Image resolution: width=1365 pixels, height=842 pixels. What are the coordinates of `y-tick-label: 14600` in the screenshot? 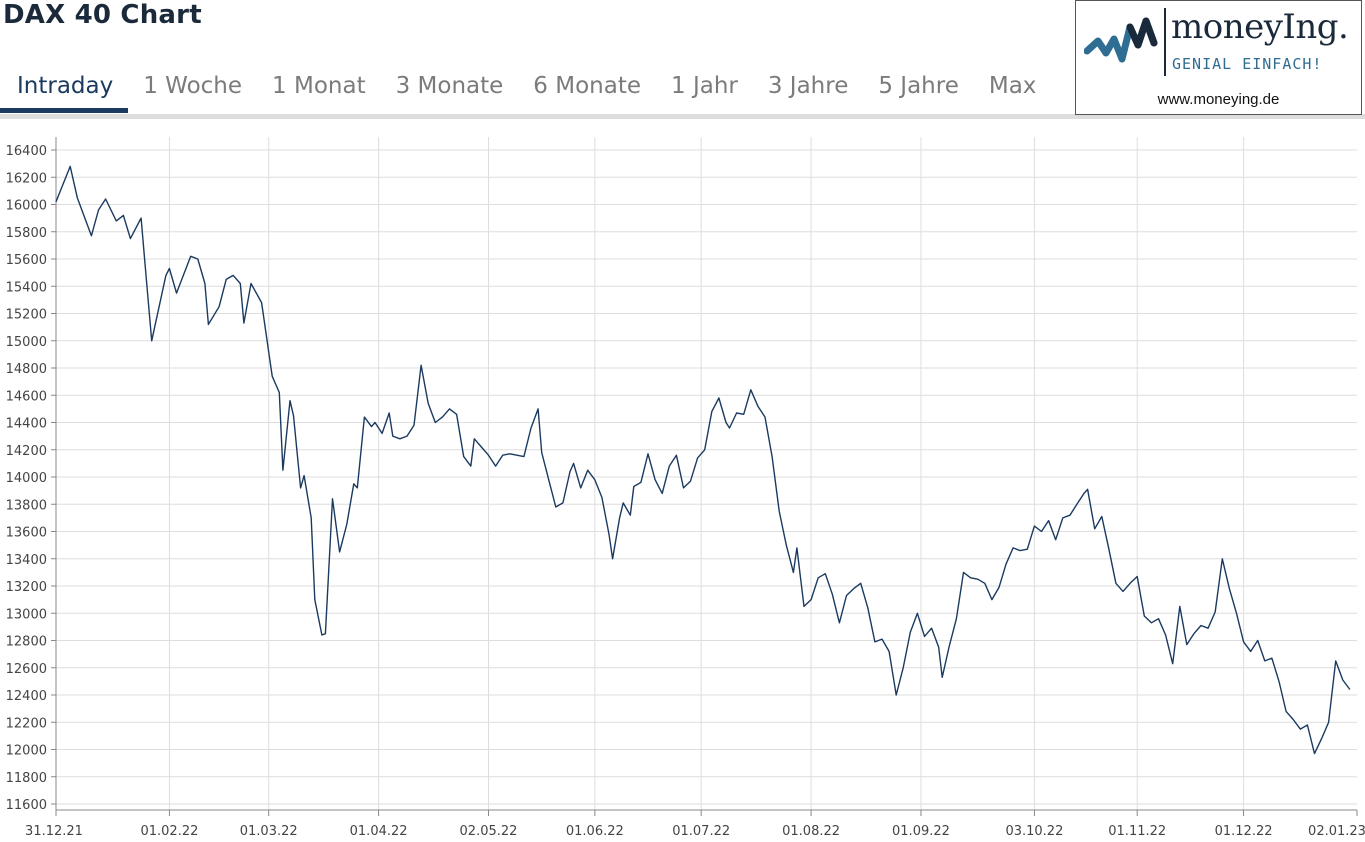 It's located at (26, 396).